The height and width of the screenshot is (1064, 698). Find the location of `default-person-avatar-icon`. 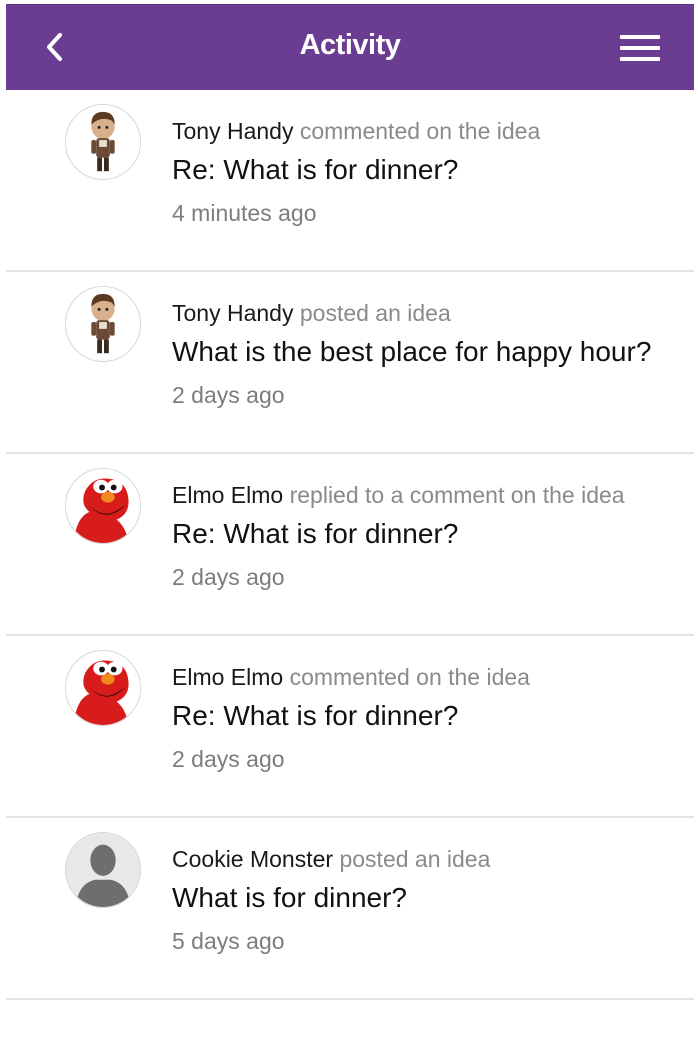

default-person-avatar-icon is located at coordinates (103, 870).